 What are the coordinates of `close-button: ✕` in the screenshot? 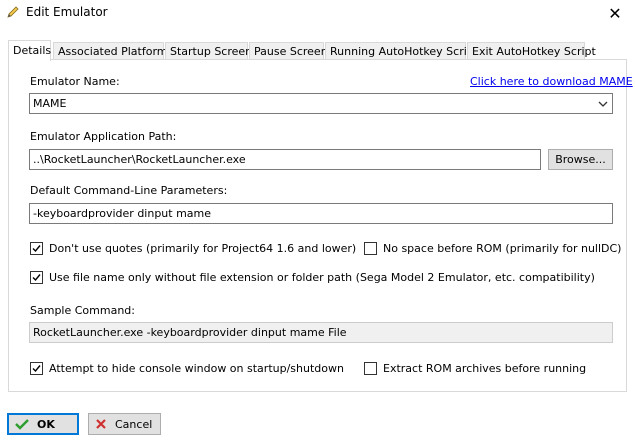 It's located at (615, 13).